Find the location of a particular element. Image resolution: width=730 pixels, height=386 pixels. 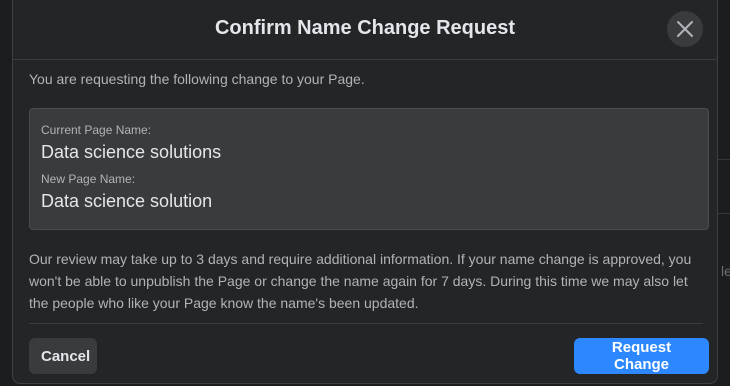

cancel-button: Cancel is located at coordinates (63, 356).